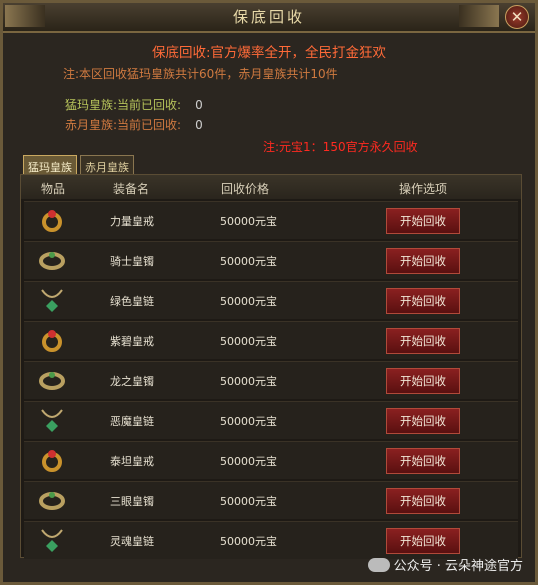 This screenshot has width=538, height=585. What do you see at coordinates (131, 189) in the screenshot?
I see `col-name: 装备名` at bounding box center [131, 189].